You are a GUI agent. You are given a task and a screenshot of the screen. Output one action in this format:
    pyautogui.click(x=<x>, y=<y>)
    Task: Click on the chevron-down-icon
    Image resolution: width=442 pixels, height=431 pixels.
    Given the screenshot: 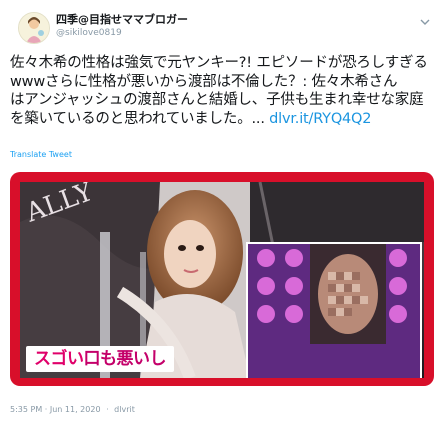 What is the action you would take?
    pyautogui.click(x=425, y=21)
    